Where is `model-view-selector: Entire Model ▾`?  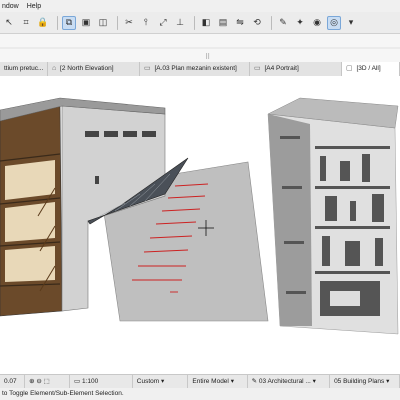
model-view-selector: Entire Model ▾ is located at coordinates (218, 381).